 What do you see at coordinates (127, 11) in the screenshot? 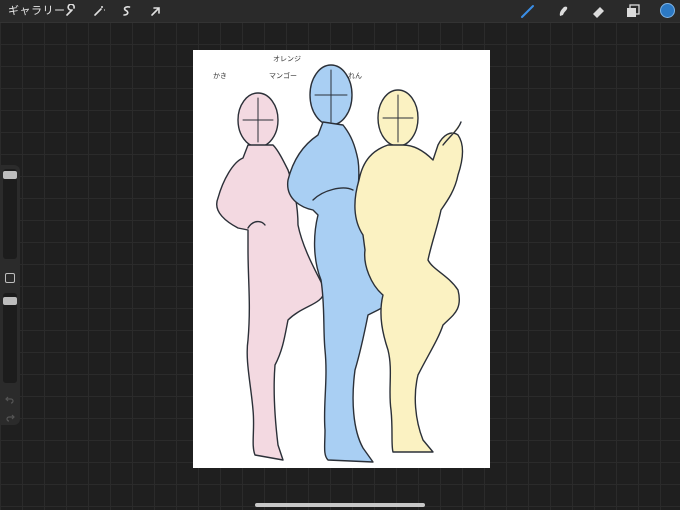
I see `selection-icon` at bounding box center [127, 11].